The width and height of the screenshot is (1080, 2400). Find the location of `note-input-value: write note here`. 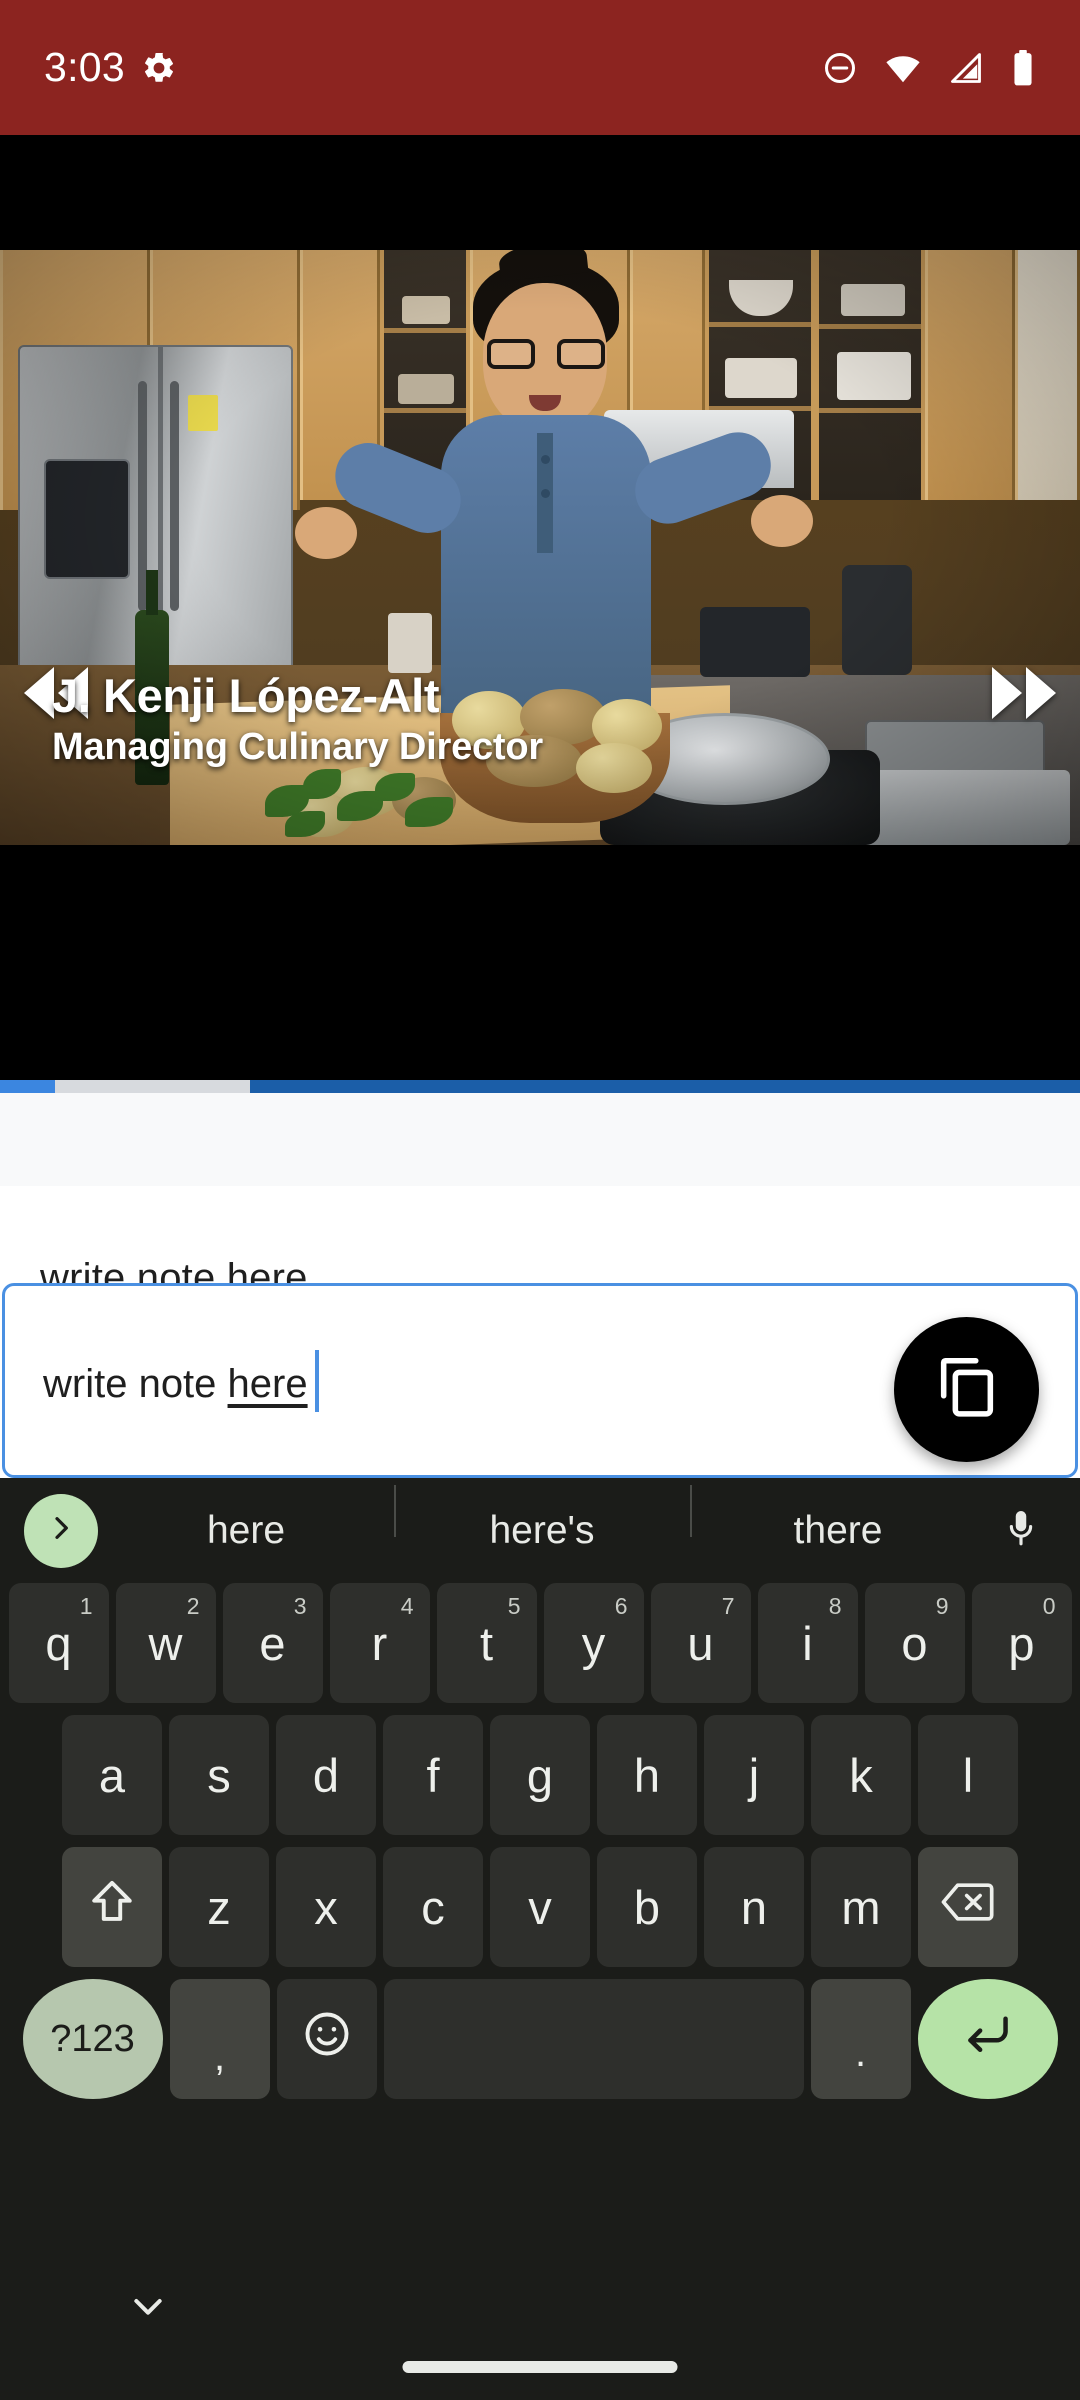

note-input-value: write note here is located at coordinates (175, 1384).